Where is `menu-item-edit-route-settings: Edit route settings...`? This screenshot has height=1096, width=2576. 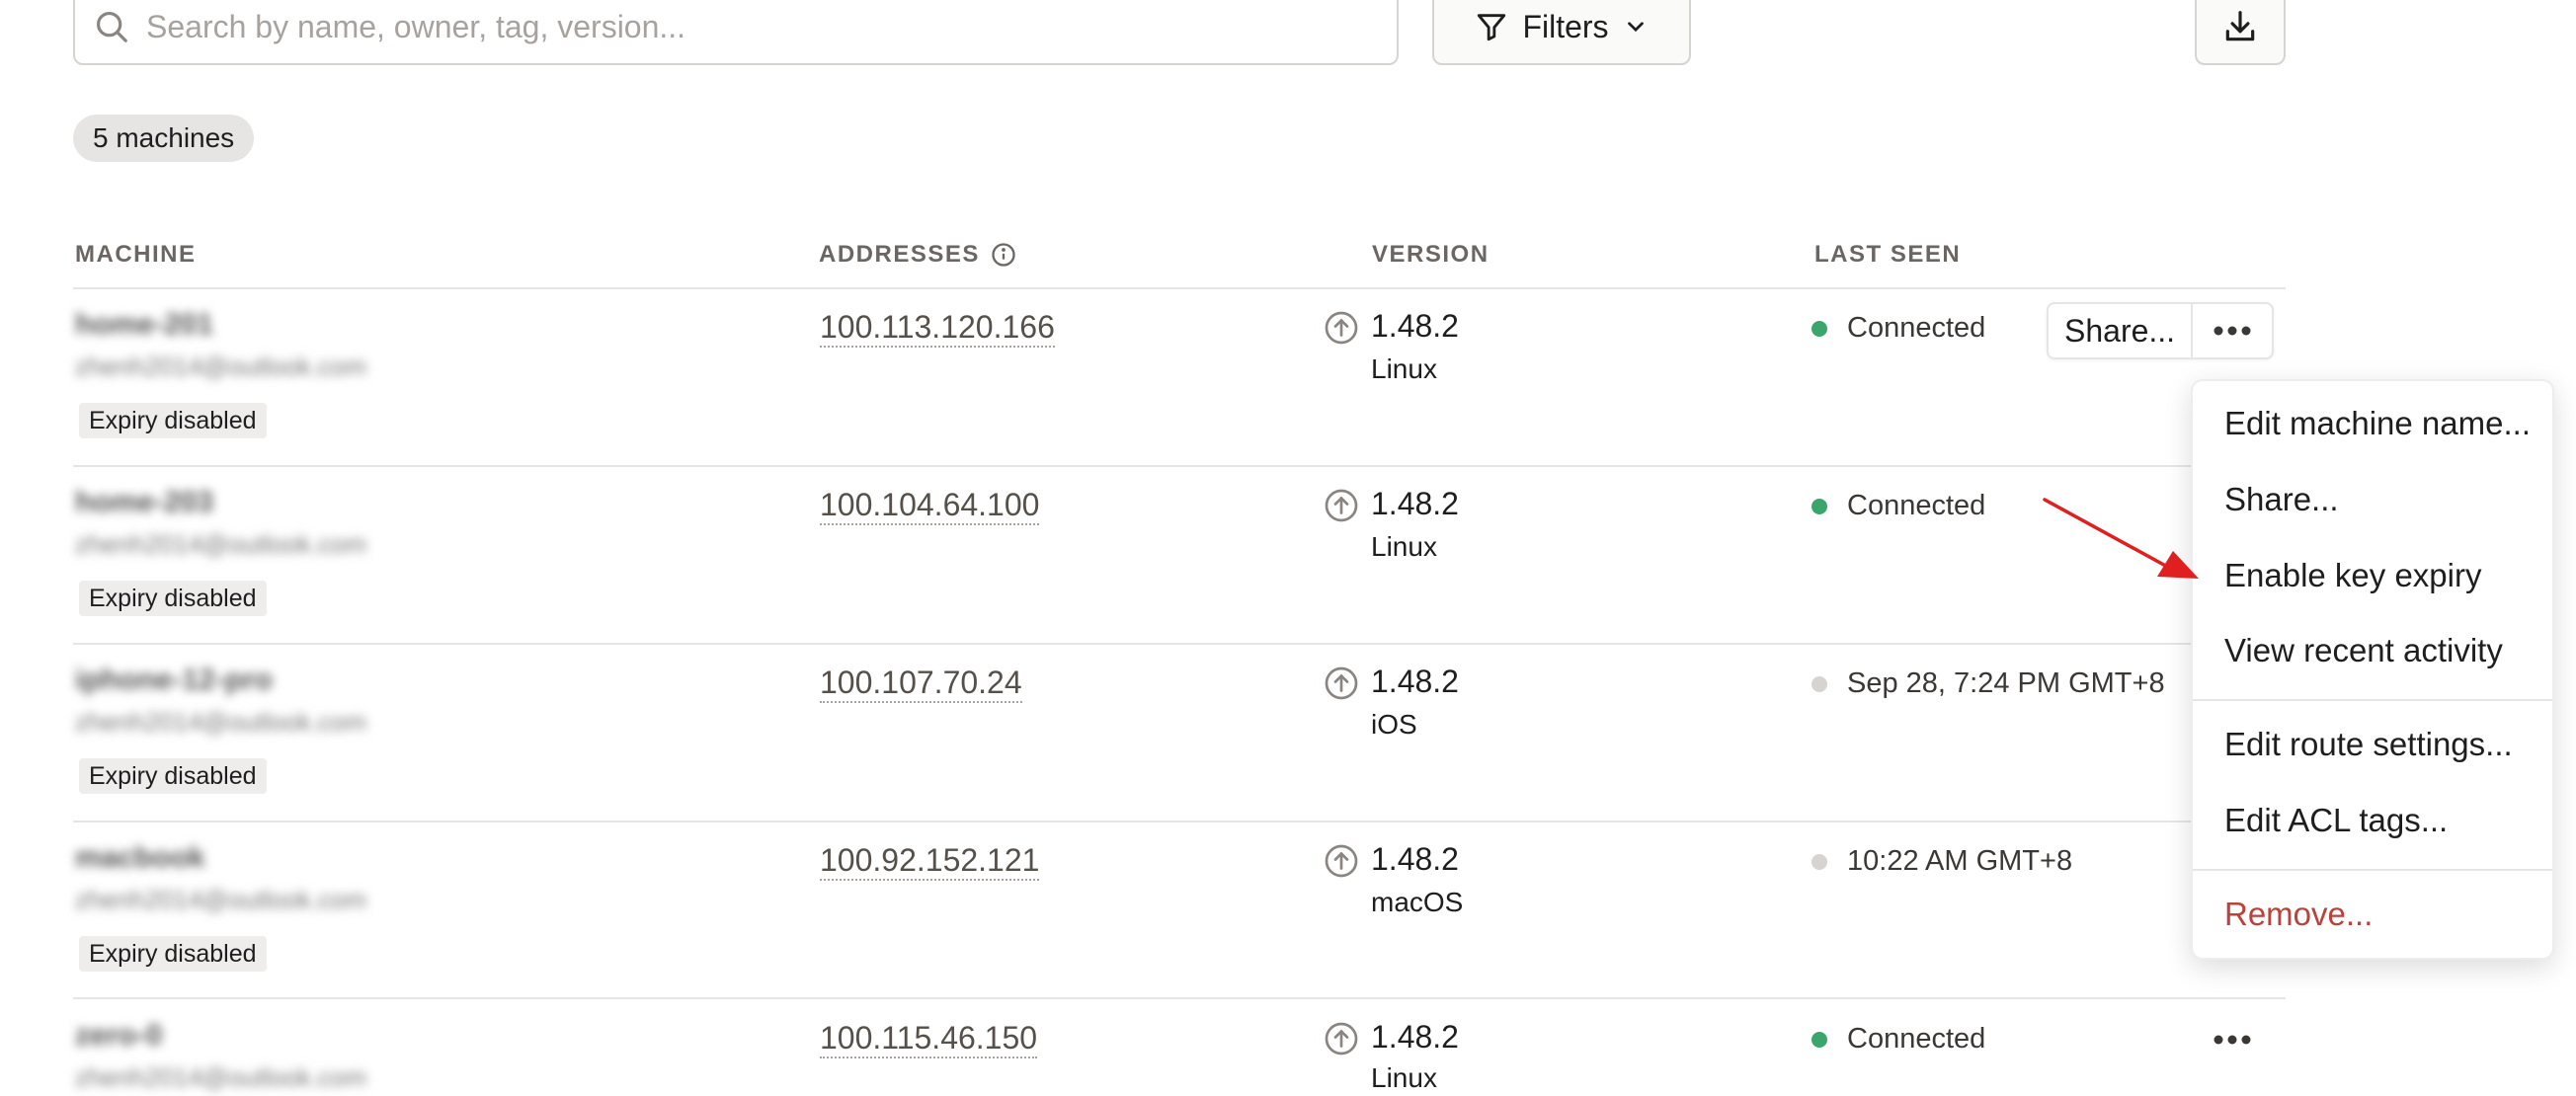 menu-item-edit-route-settings: Edit route settings... is located at coordinates (2368, 744).